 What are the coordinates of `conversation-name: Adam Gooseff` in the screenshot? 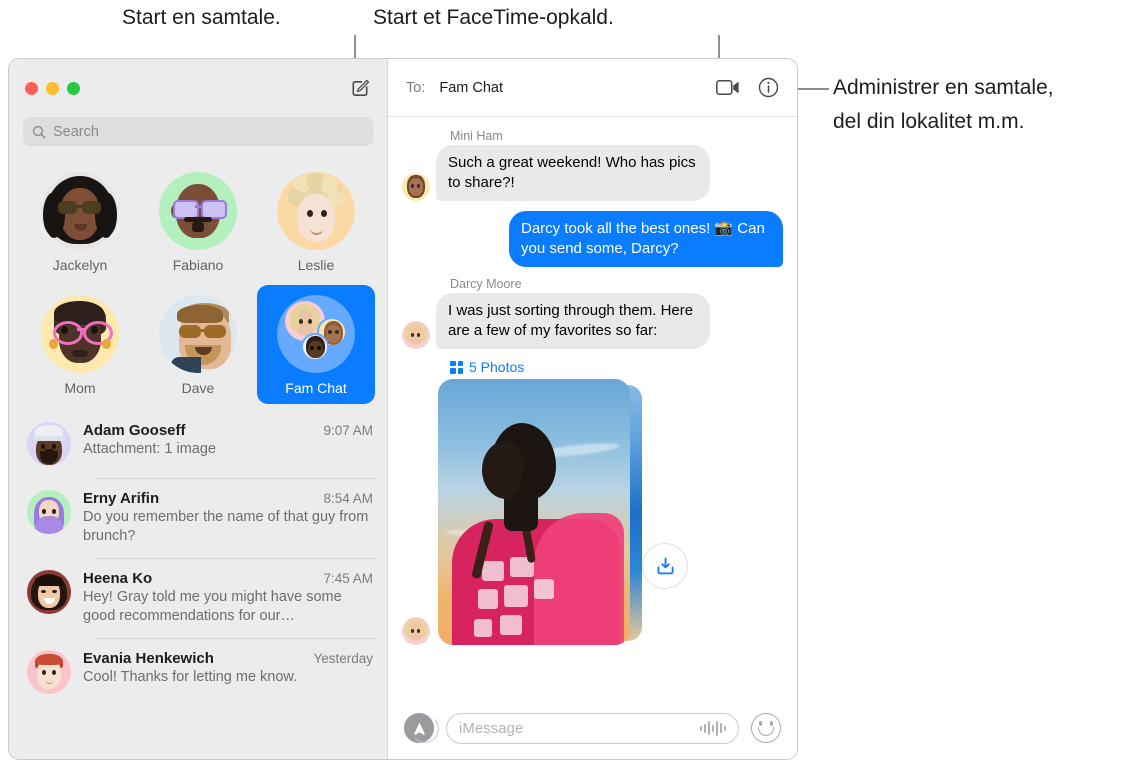 It's located at (134, 430).